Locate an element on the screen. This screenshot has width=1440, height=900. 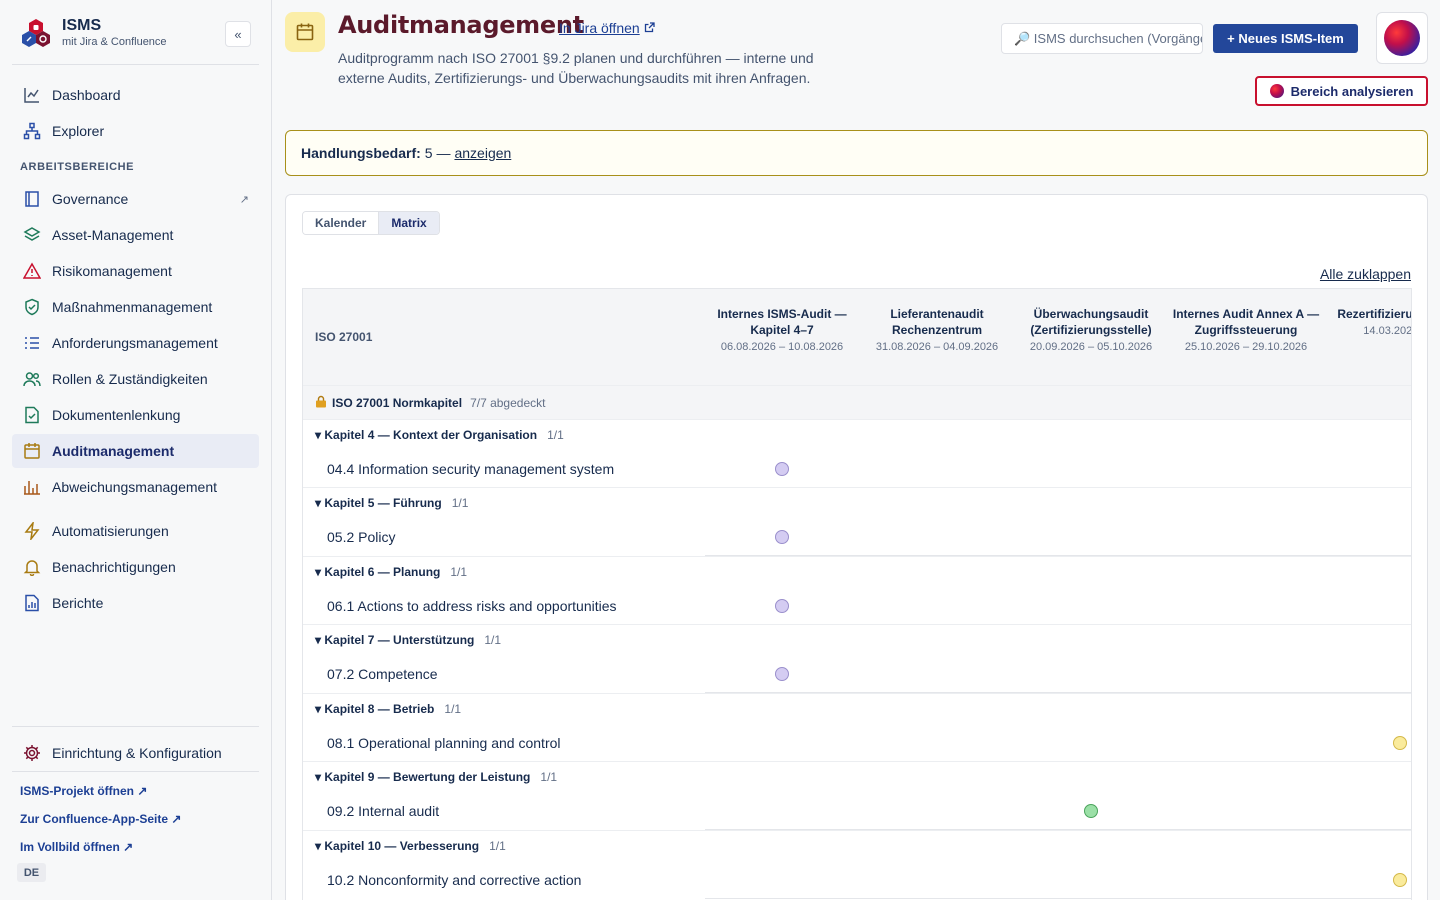
new-isms-item-button: + Neues ISMS-Item is located at coordinates (1285, 38).